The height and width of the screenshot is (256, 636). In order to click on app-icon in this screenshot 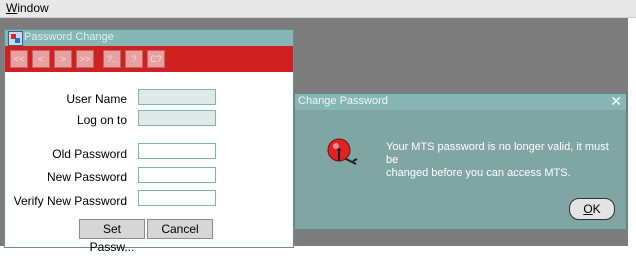, I will do `click(15, 38)`.